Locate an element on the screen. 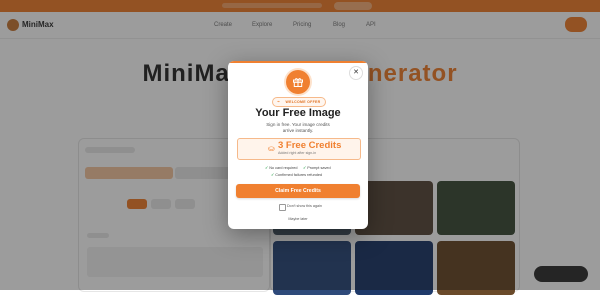 This screenshot has width=600, height=295. claim-free-credits-button: Claim Free Credits is located at coordinates (298, 191).